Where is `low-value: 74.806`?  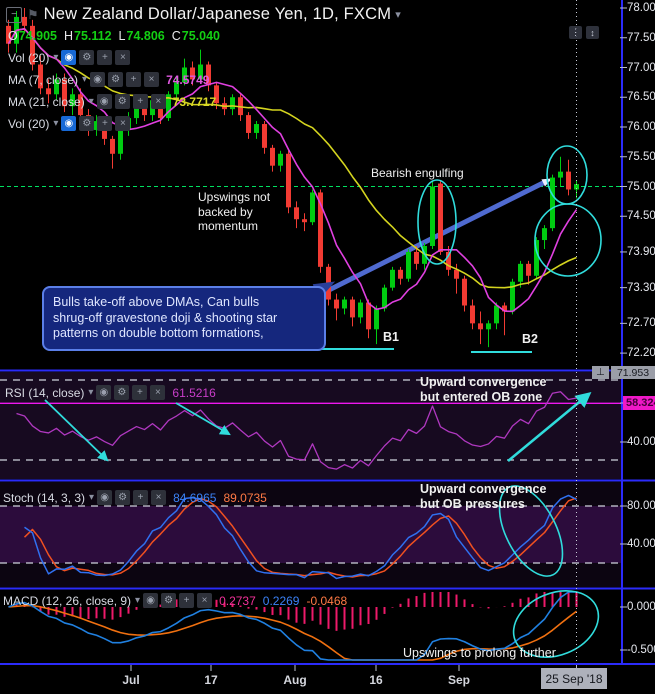 low-value: 74.806 is located at coordinates (145, 35).